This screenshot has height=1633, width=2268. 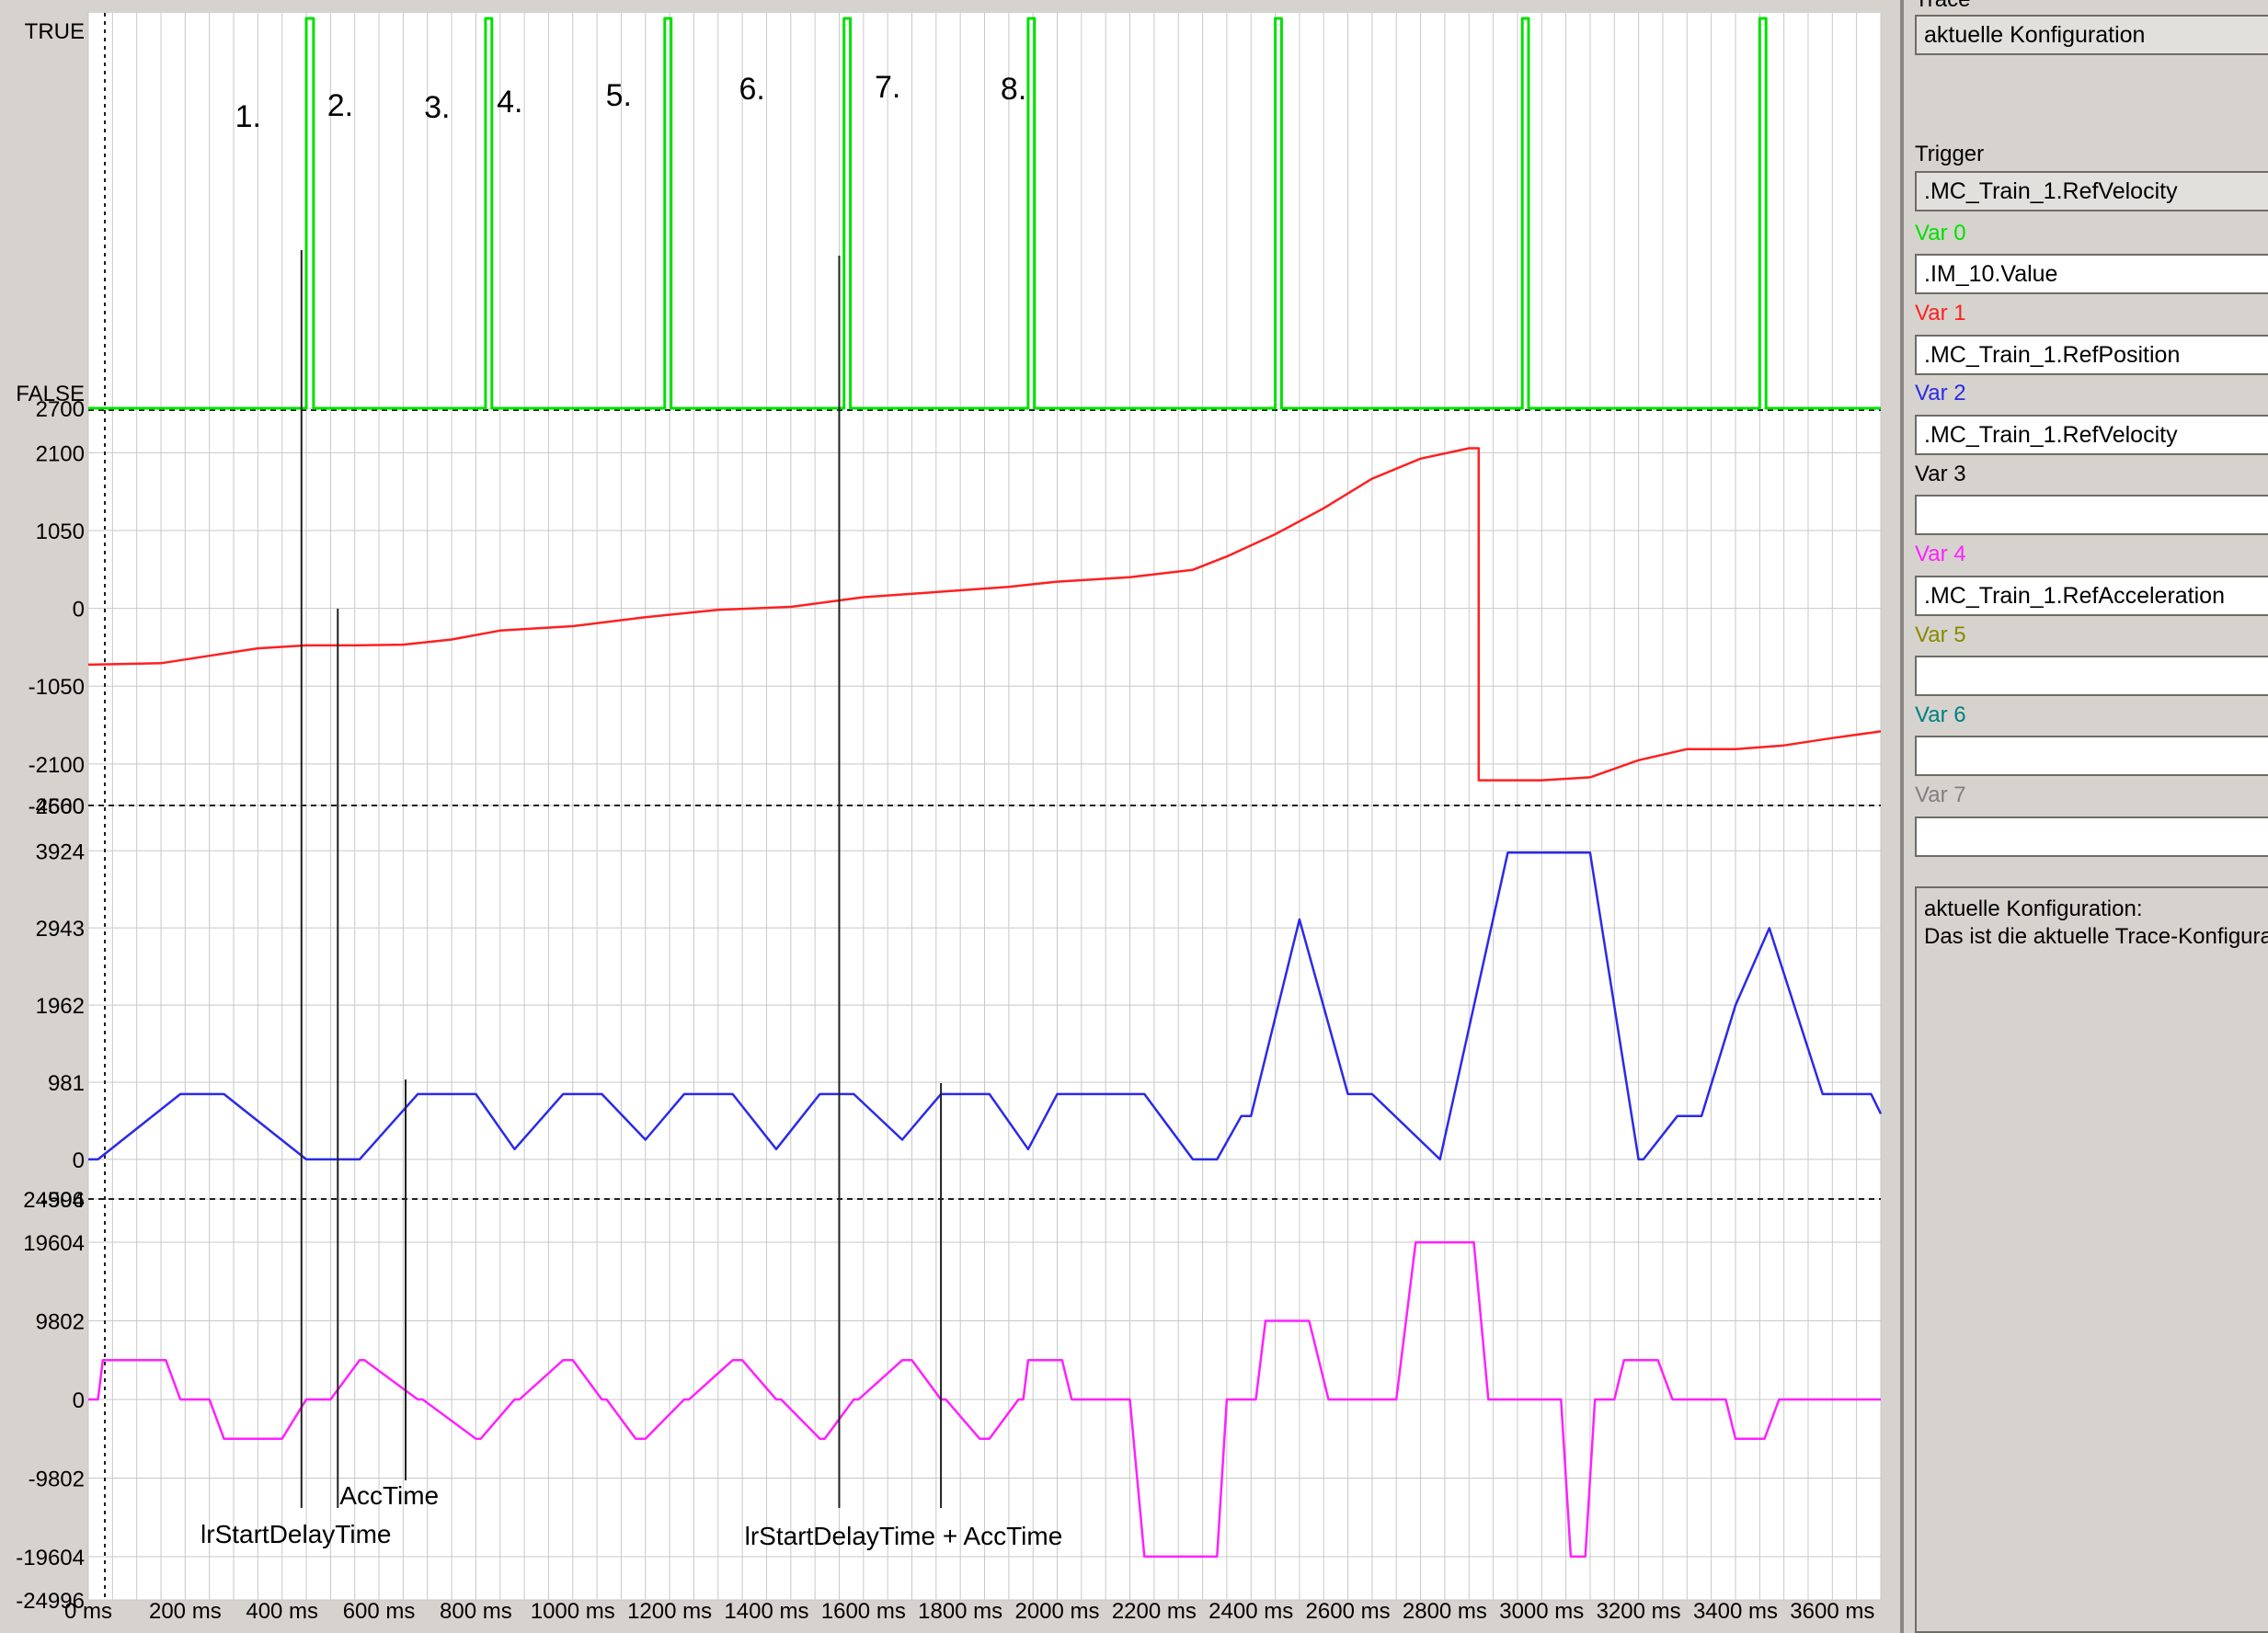 I want to click on trace-select: aktuelle Konfiguration, so click(x=2091, y=35).